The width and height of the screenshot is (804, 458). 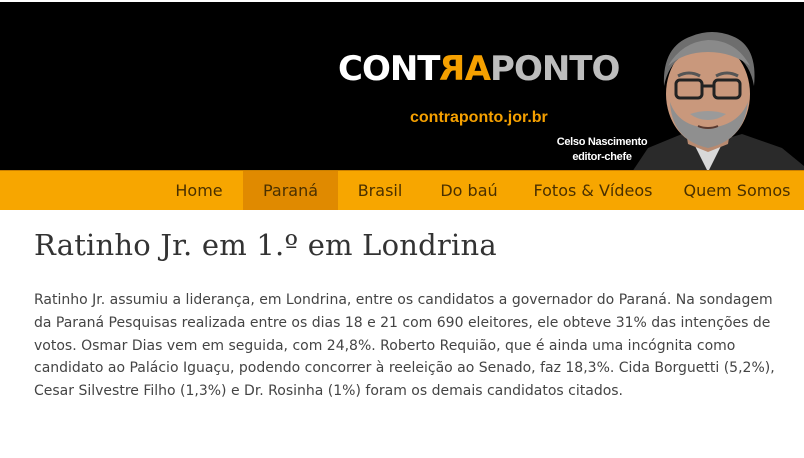 What do you see at coordinates (265, 245) in the screenshot?
I see `article-title: Ratinho Jr. em 1.º em Londrina` at bounding box center [265, 245].